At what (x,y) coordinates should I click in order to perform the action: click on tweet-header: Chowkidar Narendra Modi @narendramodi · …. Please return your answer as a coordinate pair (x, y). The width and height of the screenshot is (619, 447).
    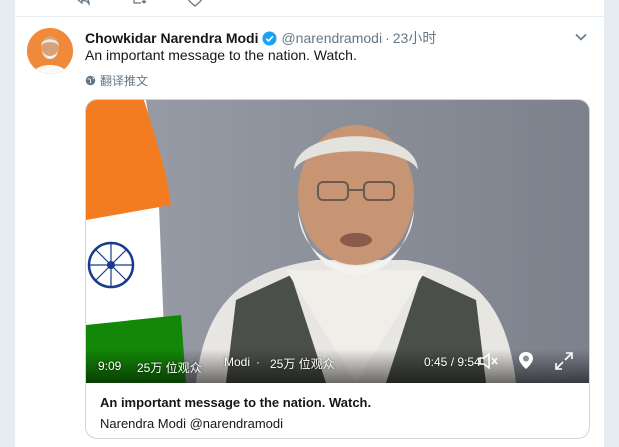
    Looking at the image, I should click on (260, 38).